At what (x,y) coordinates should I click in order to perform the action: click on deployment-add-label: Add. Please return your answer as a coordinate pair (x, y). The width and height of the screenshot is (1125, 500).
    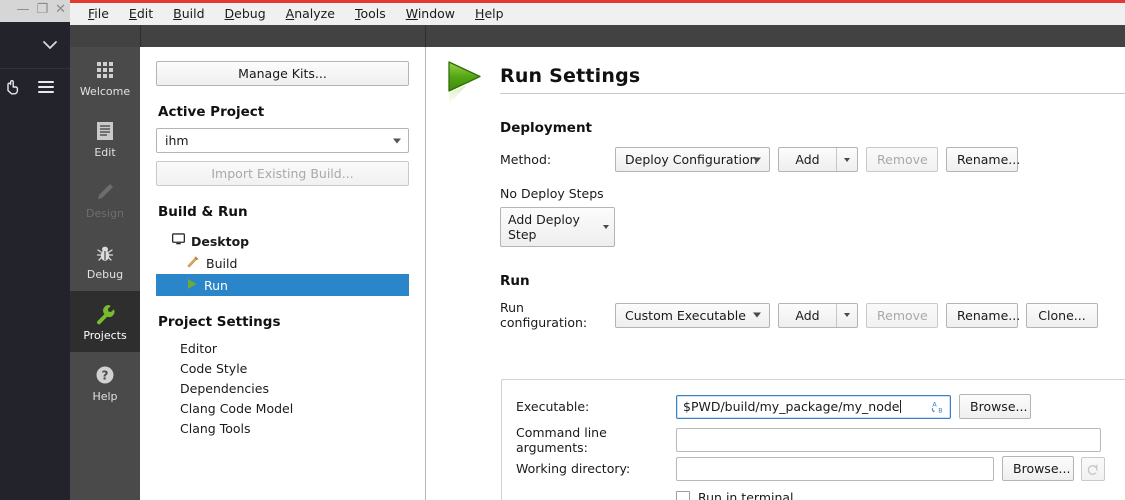
    Looking at the image, I should click on (807, 159).